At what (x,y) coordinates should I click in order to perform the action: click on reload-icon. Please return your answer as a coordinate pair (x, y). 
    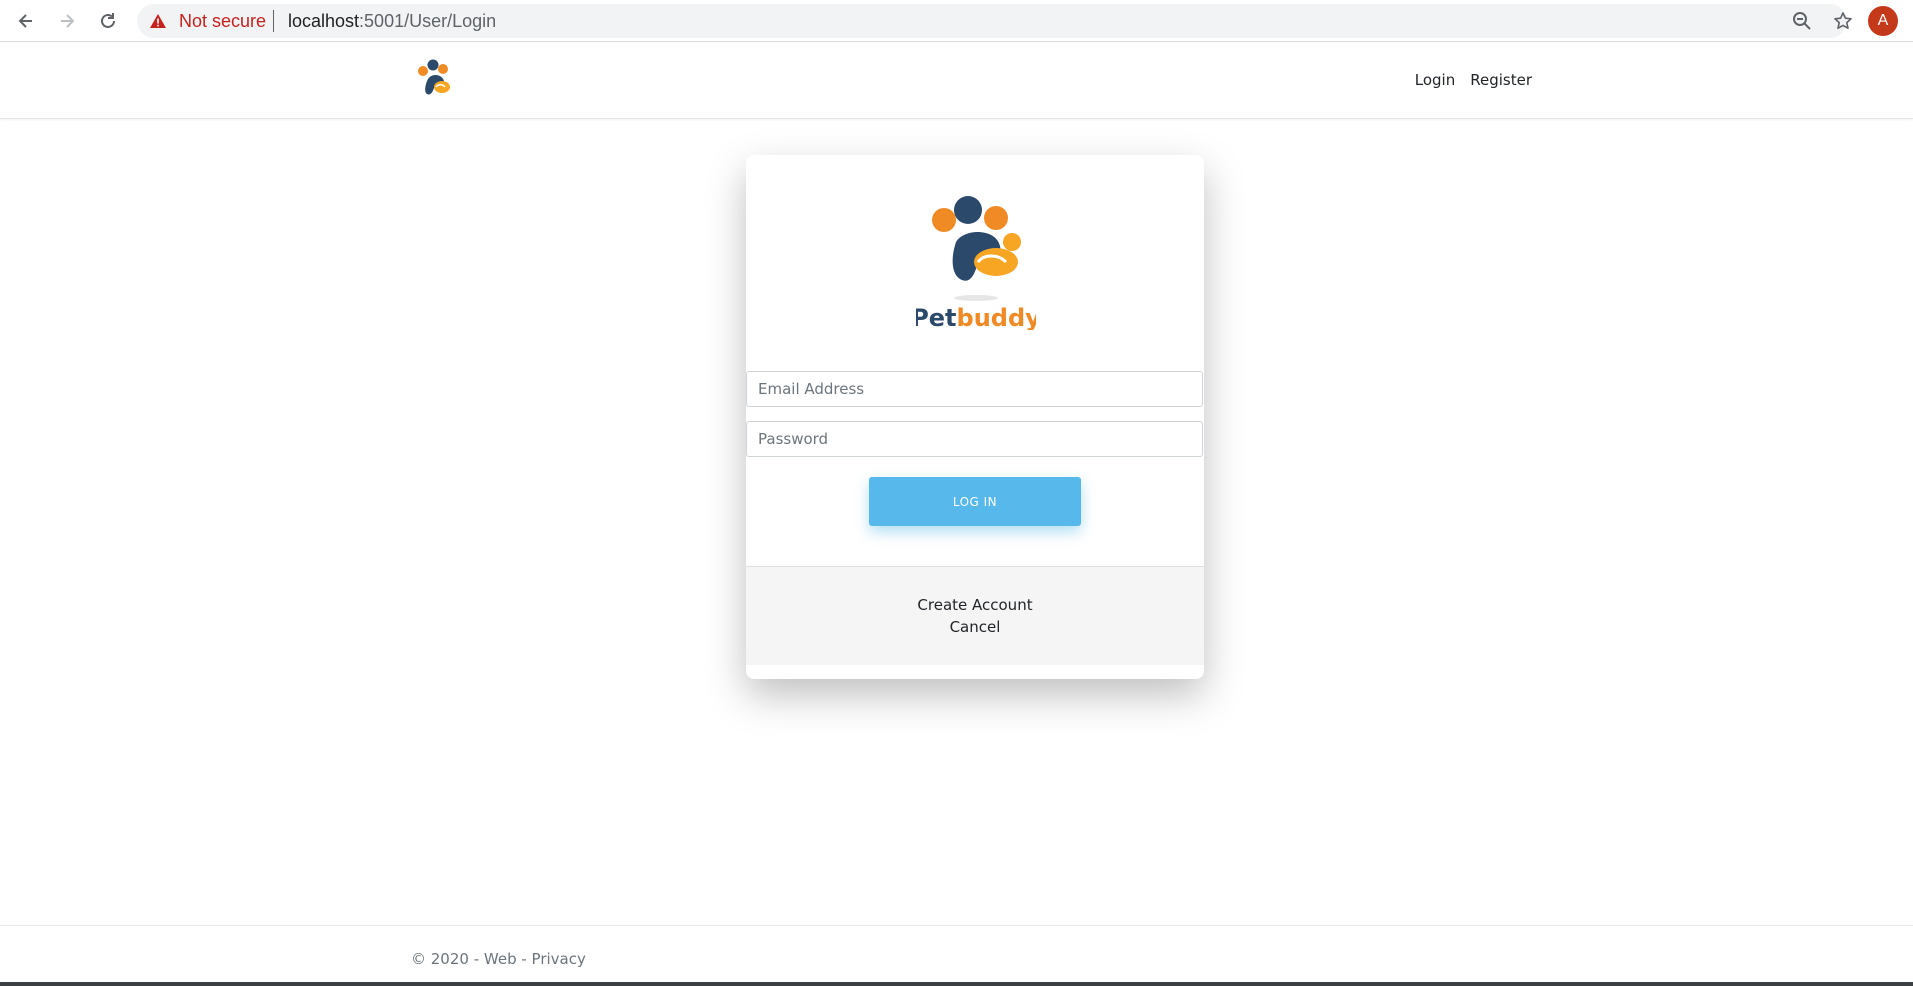
    Looking at the image, I should click on (108, 20).